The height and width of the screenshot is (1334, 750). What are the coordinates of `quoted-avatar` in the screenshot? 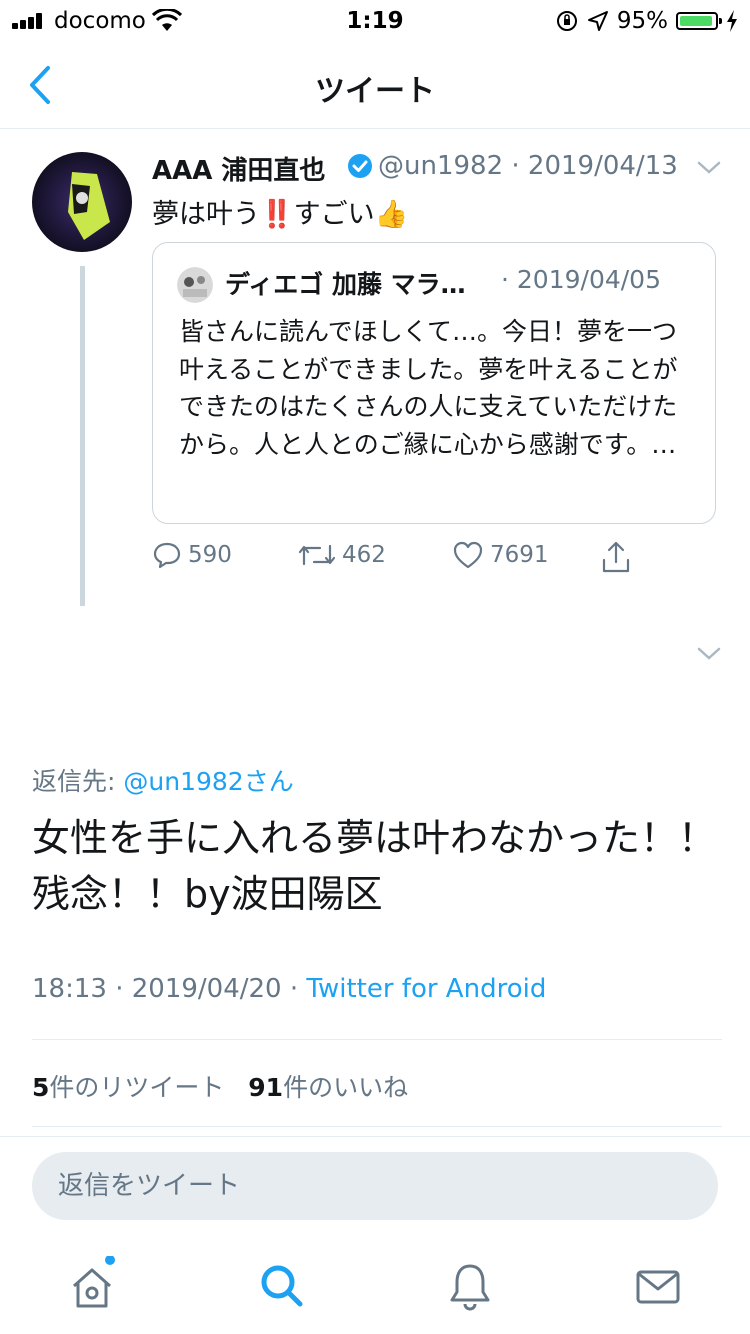 It's located at (195, 285).